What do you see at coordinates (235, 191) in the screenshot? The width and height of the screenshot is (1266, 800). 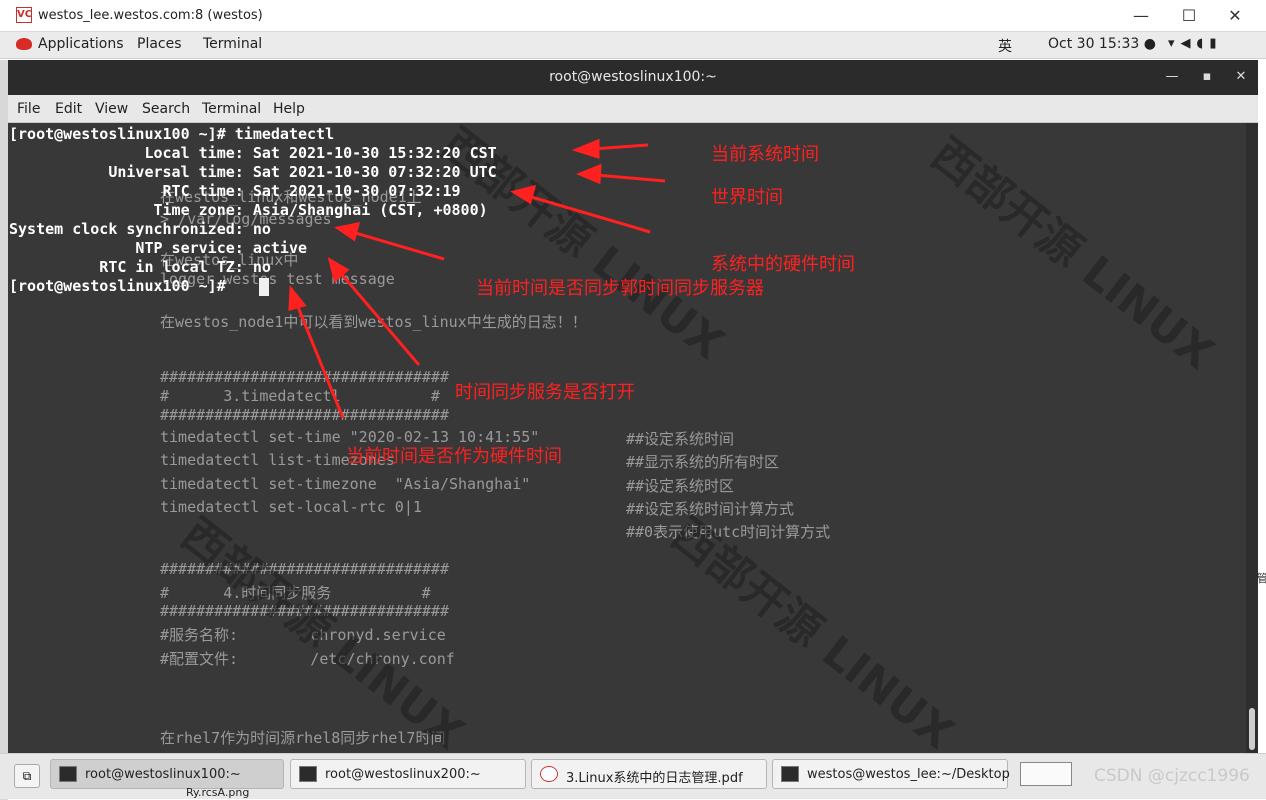 I see `terminal-line: RTC time: Sat 2021-10-30 07:32:19` at bounding box center [235, 191].